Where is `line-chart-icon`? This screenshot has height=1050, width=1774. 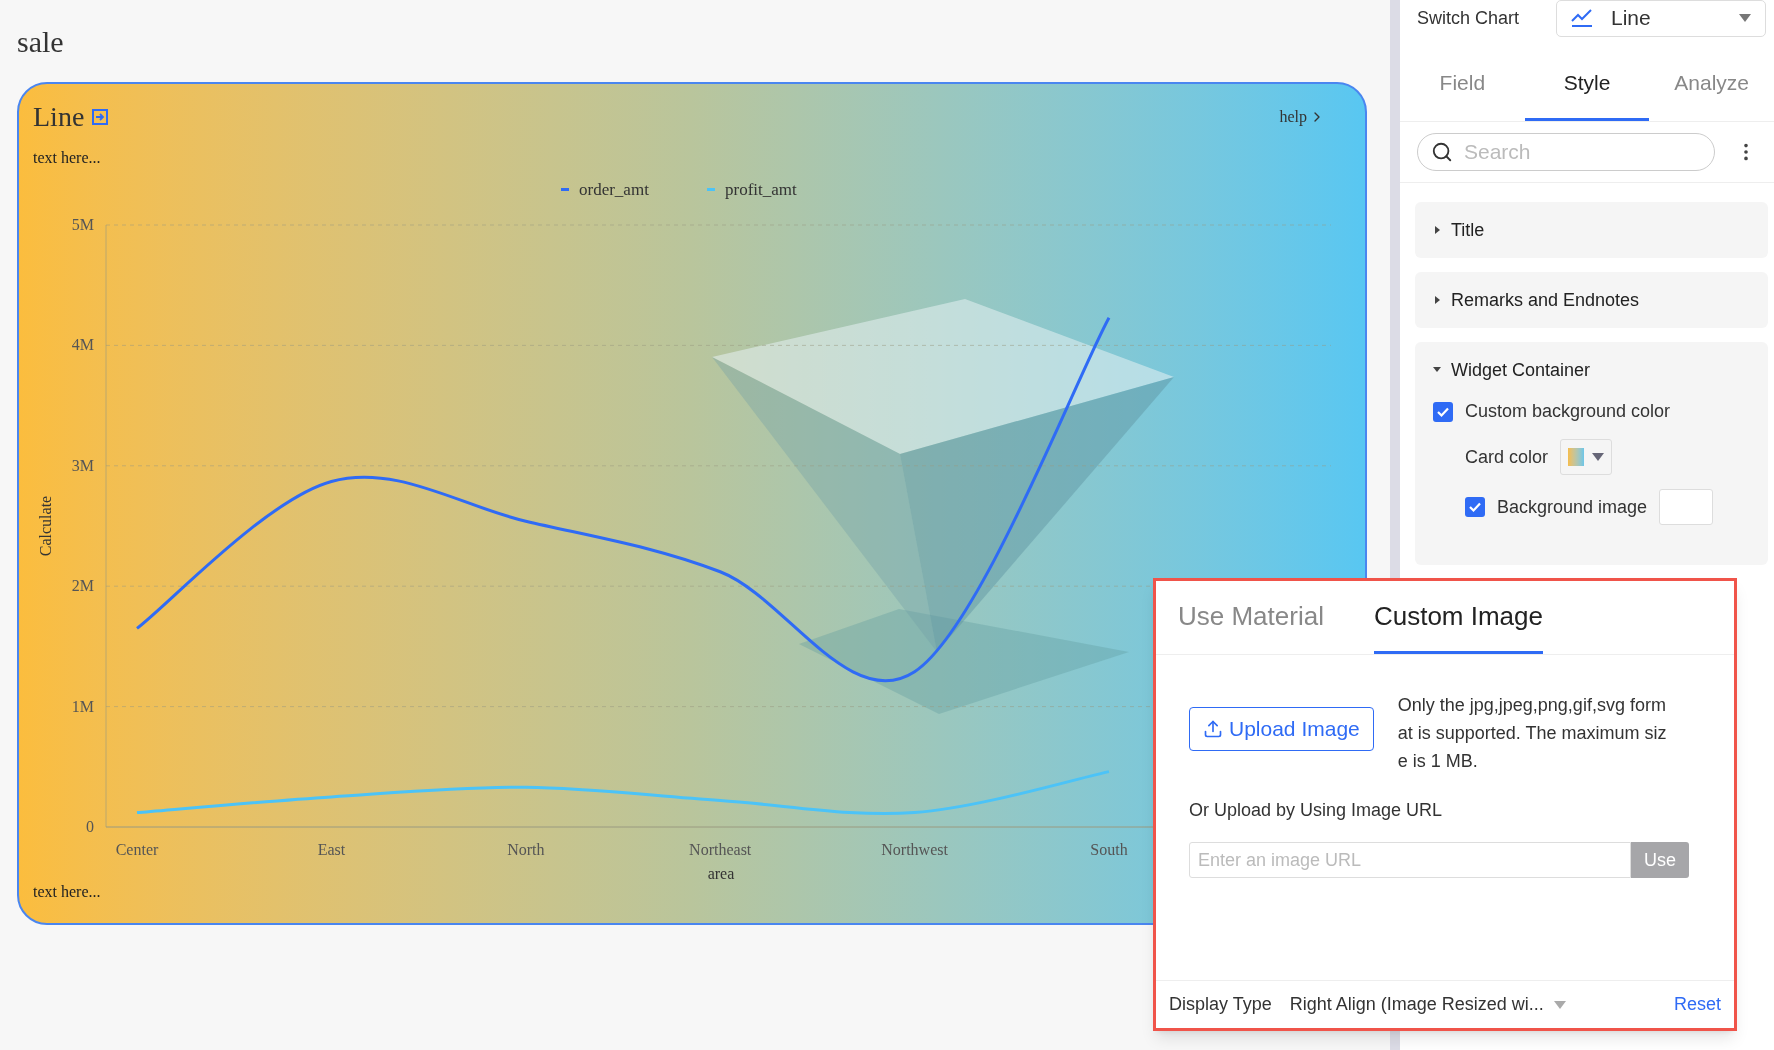
line-chart-icon is located at coordinates (1582, 18).